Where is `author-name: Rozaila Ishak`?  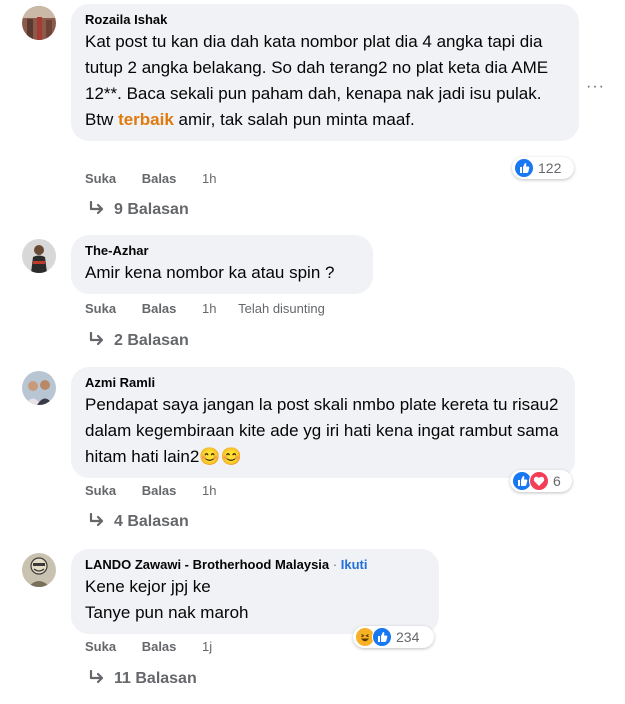
author-name: Rozaila Ishak is located at coordinates (325, 20).